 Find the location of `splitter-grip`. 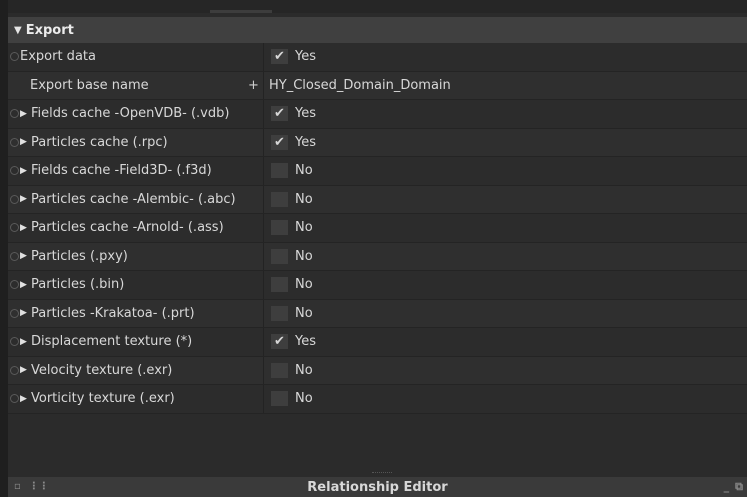

splitter-grip is located at coordinates (382, 473).